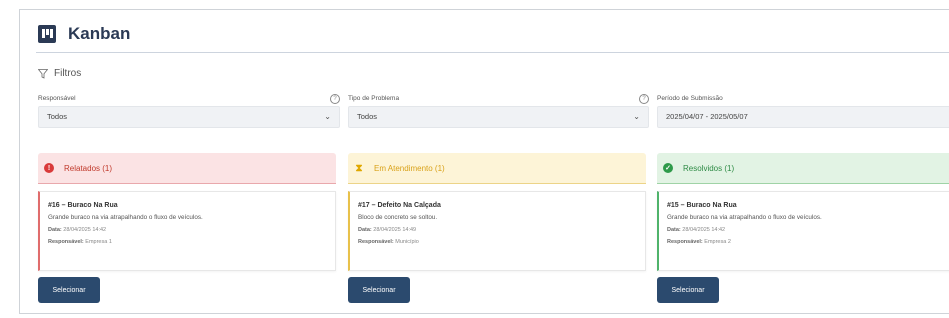  Describe the element at coordinates (88, 168) in the screenshot. I see `column-title: Relatados (1)` at that location.